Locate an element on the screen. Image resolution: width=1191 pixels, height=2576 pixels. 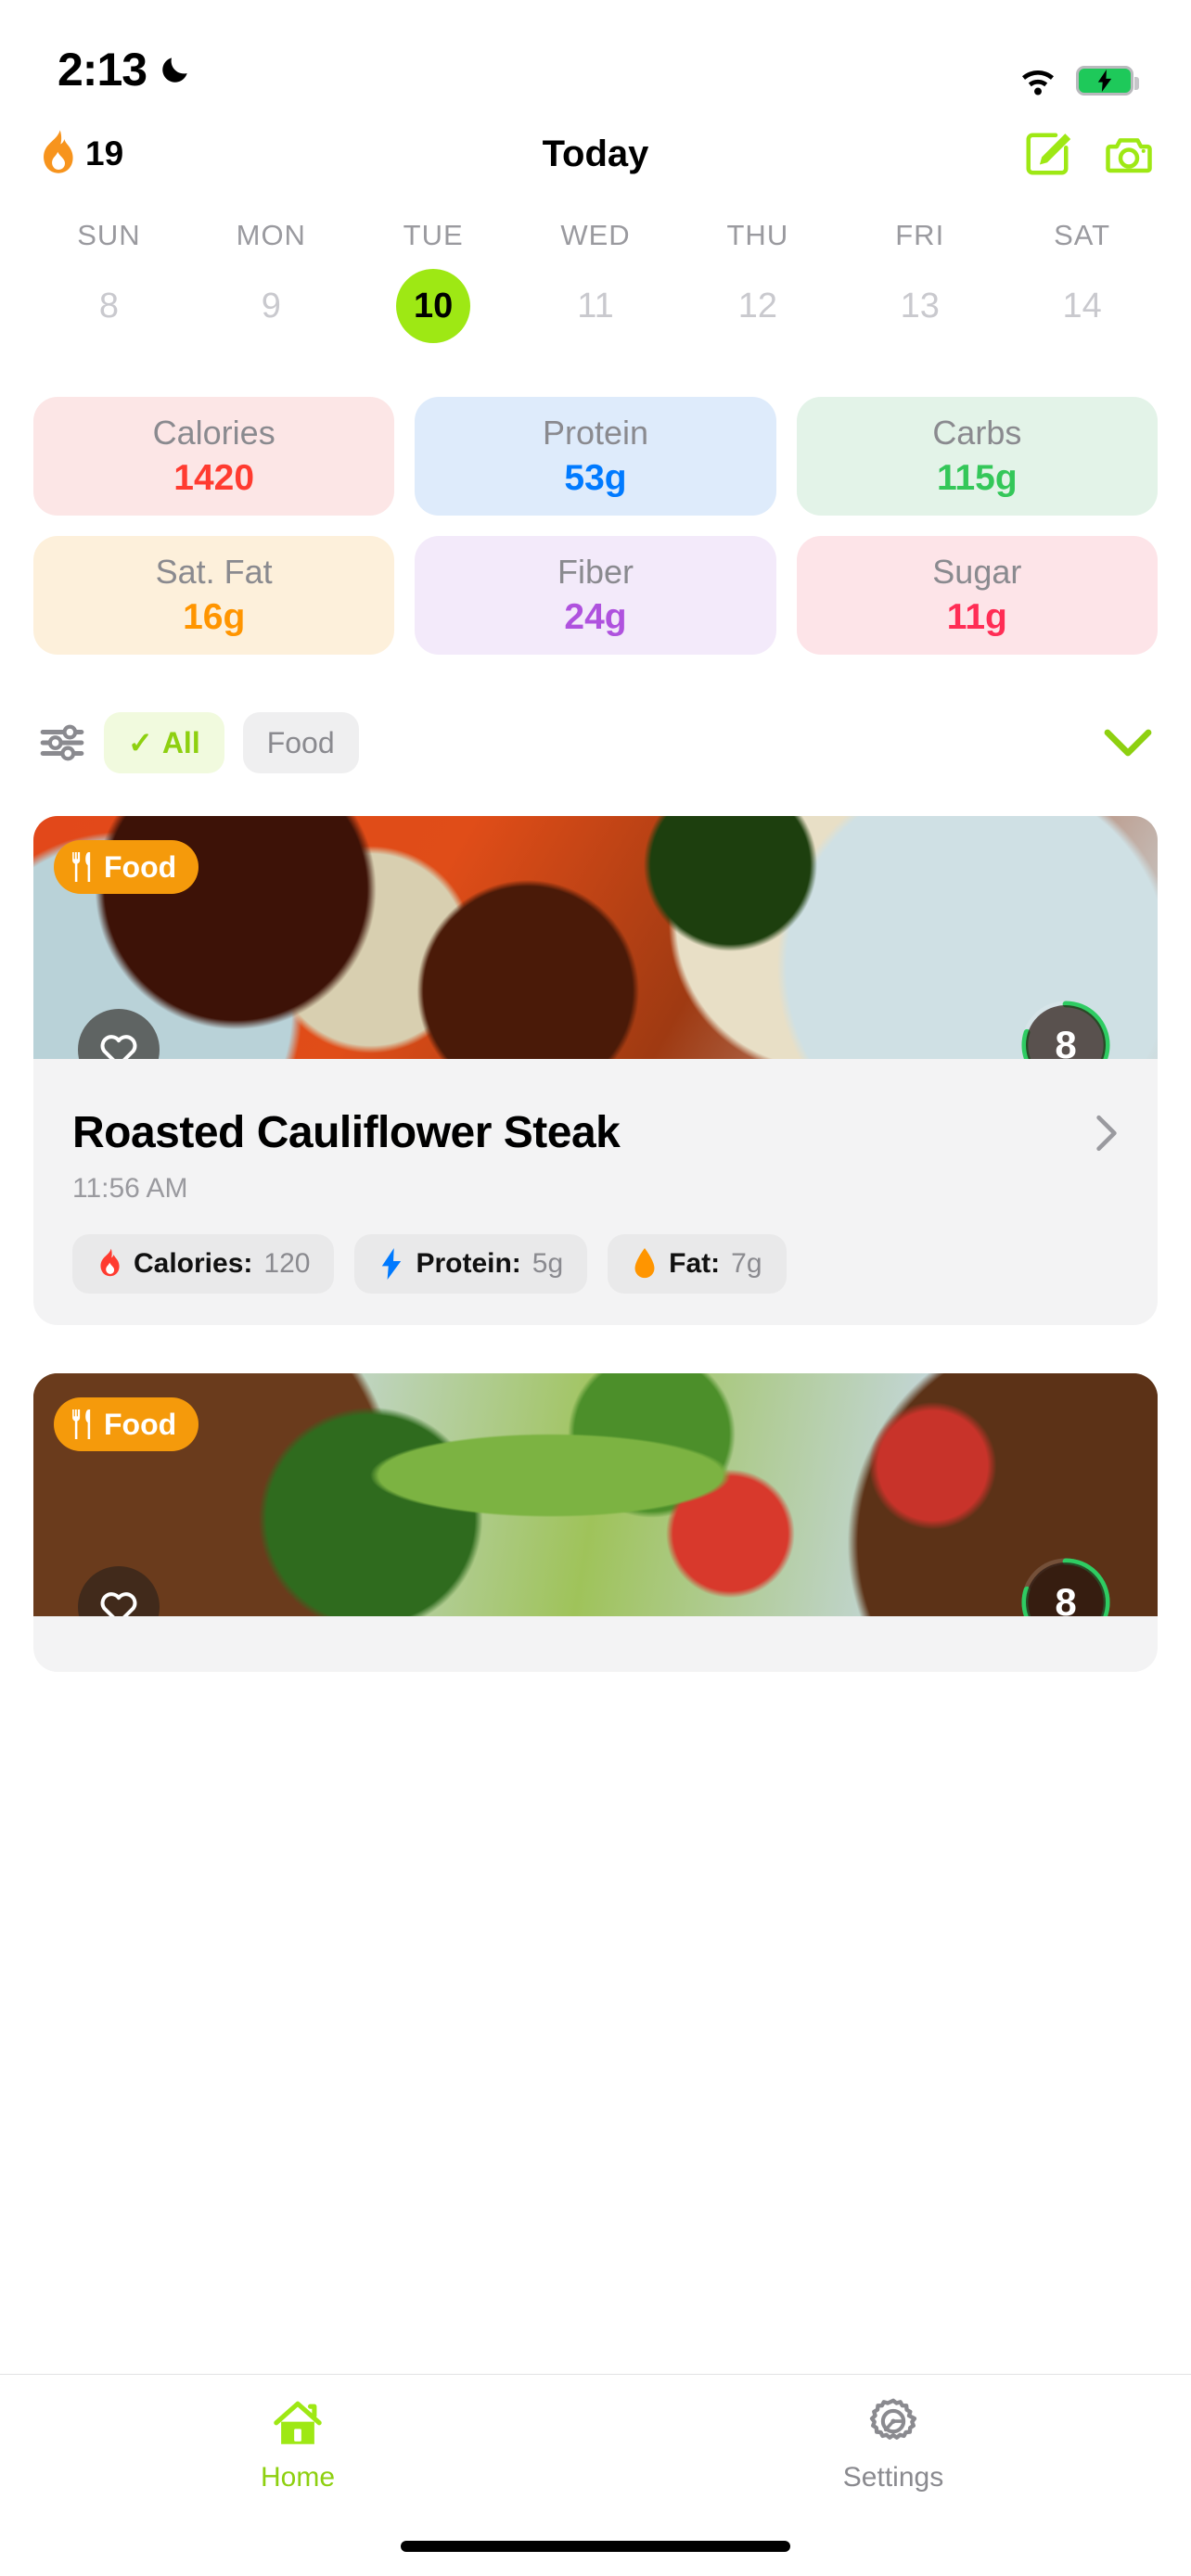
macro-value: 53g is located at coordinates (595, 478).